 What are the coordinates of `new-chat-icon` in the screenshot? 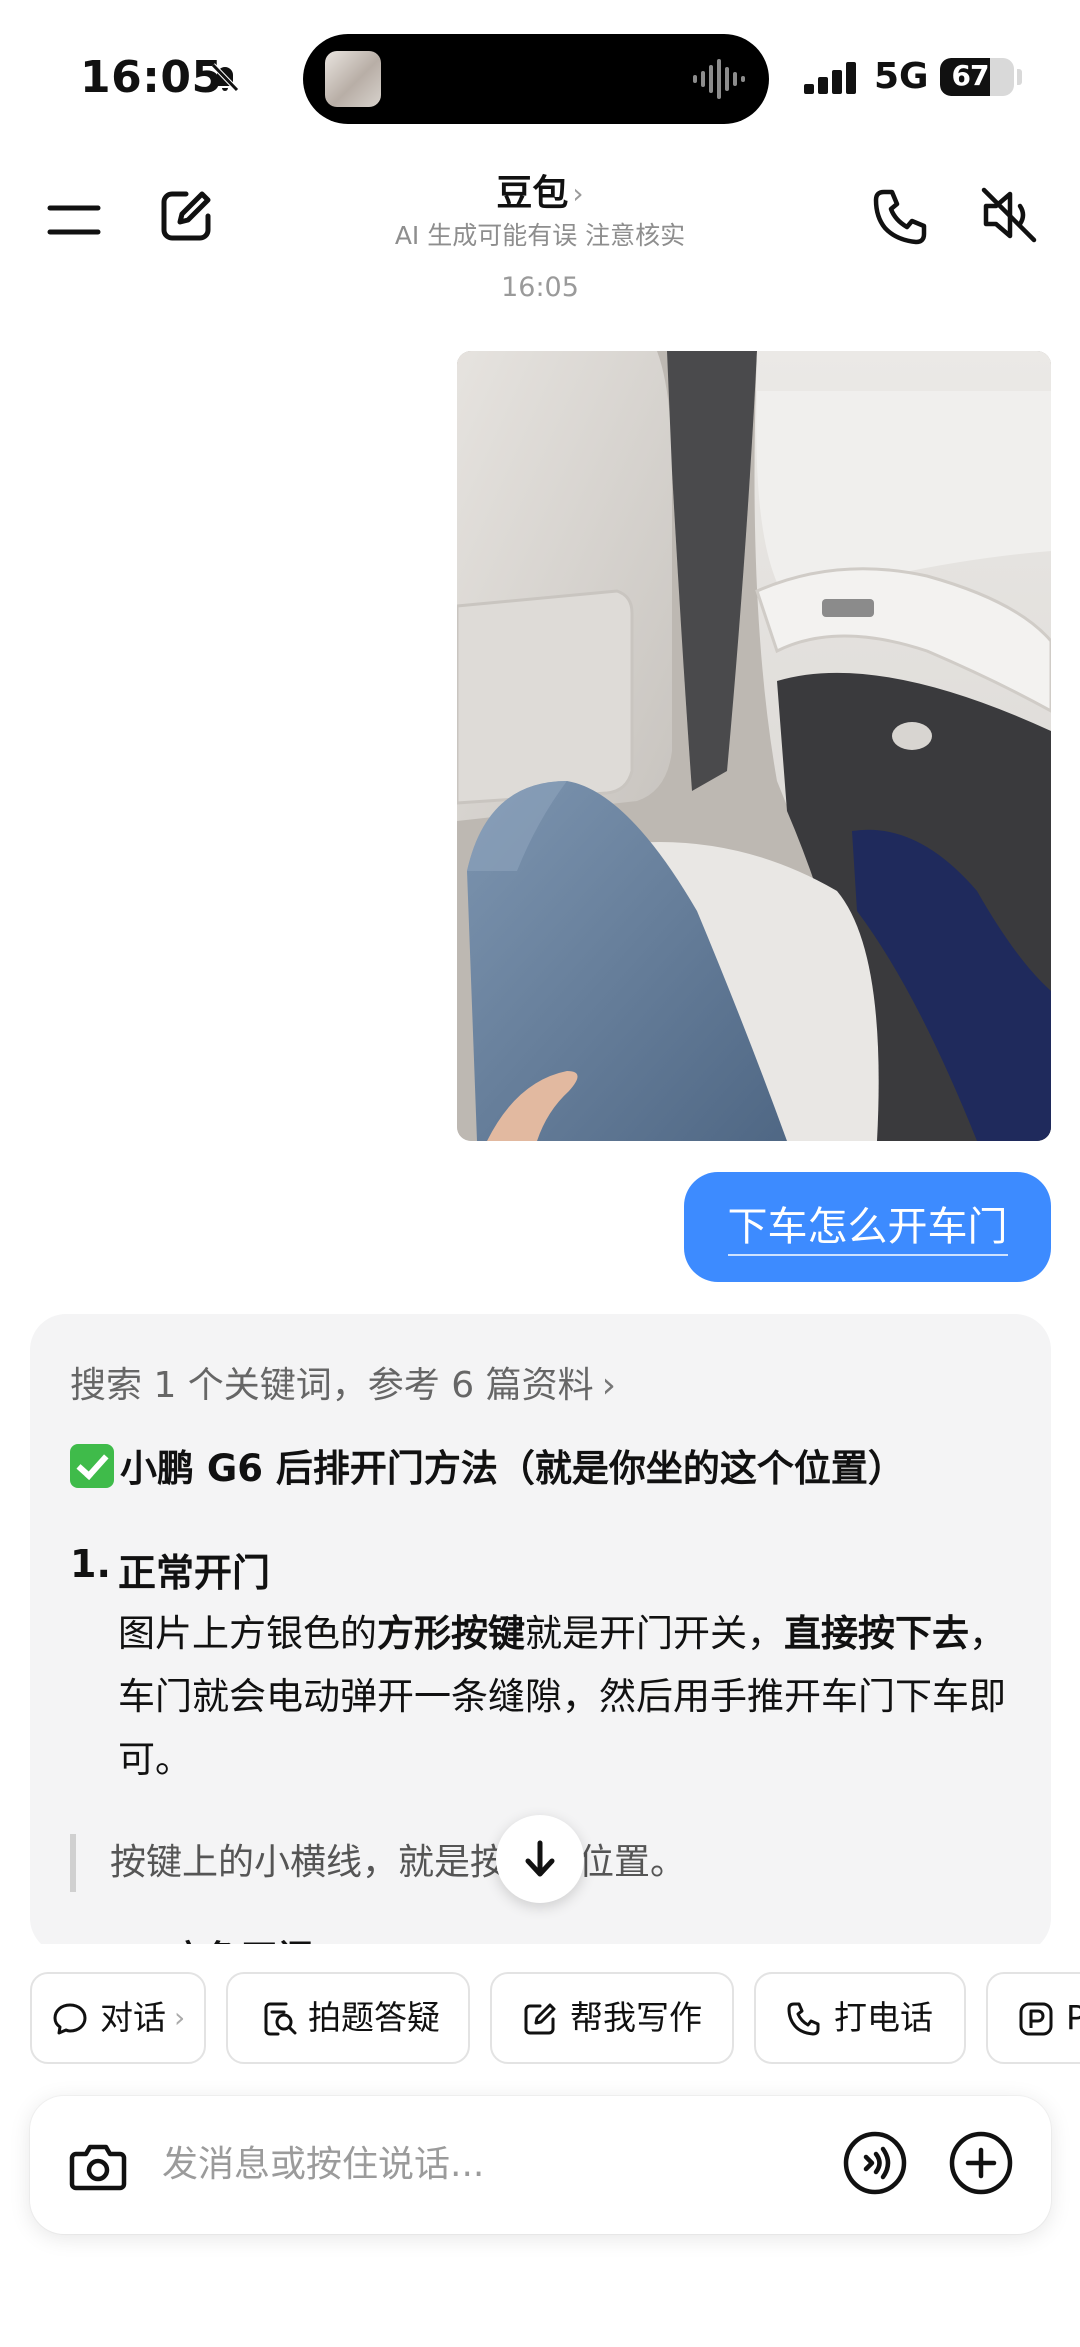 It's located at (186, 216).